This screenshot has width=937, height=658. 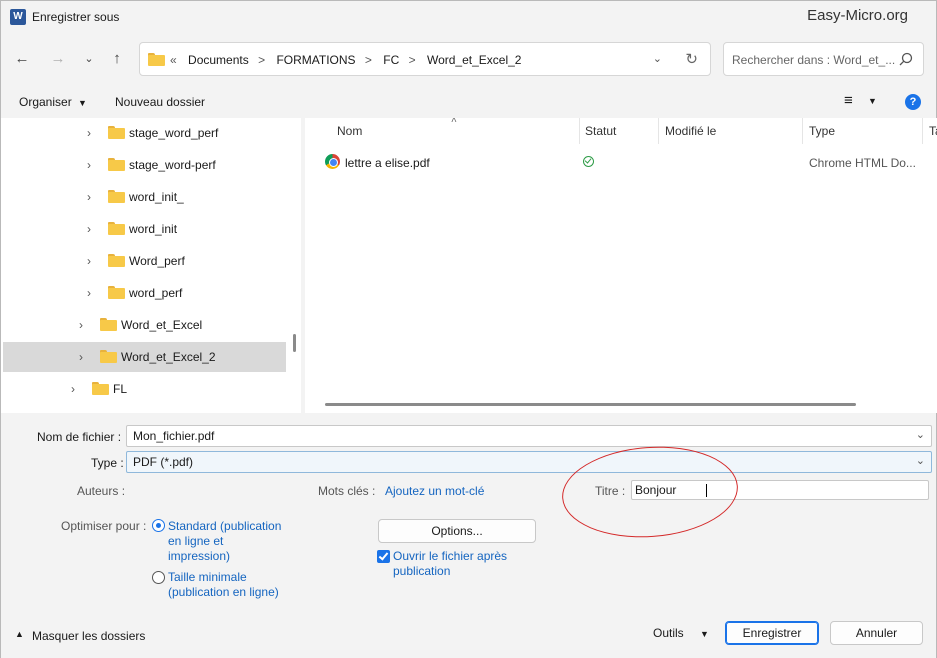 I want to click on address-dropdown-chevron-icon: ⌄, so click(x=657, y=58).